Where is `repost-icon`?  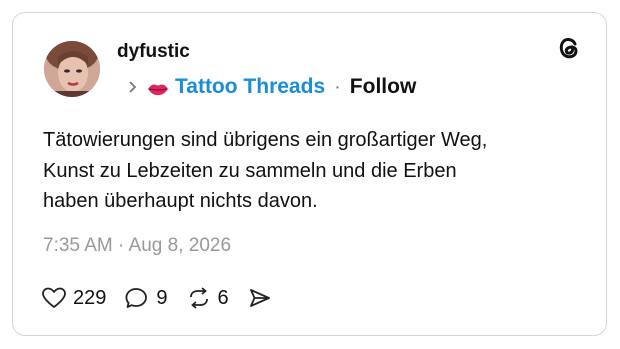 repost-icon is located at coordinates (199, 298).